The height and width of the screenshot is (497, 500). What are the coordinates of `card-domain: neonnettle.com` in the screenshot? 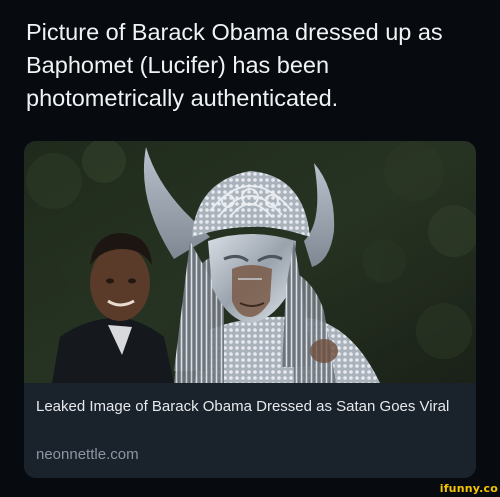 It's located at (87, 454).